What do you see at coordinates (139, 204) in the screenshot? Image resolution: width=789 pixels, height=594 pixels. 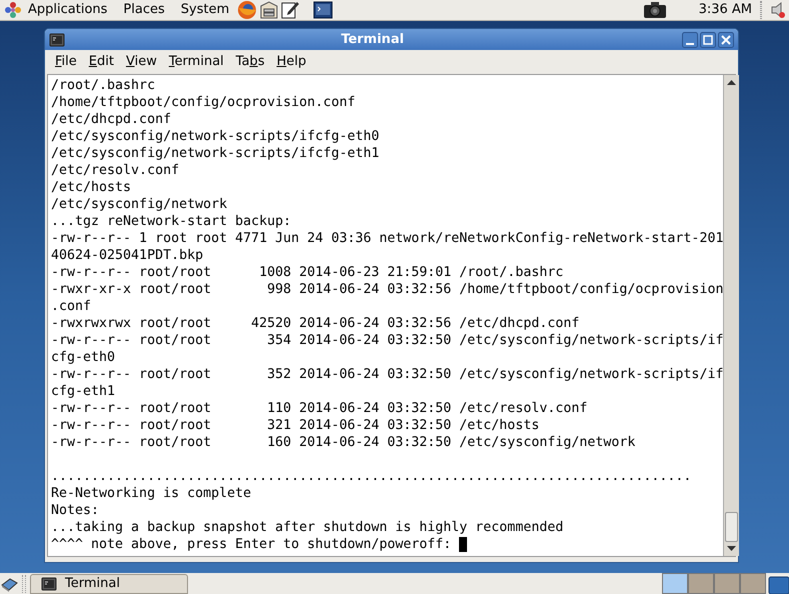 I see `terminal-line: /etc/sysconfig/network` at bounding box center [139, 204].